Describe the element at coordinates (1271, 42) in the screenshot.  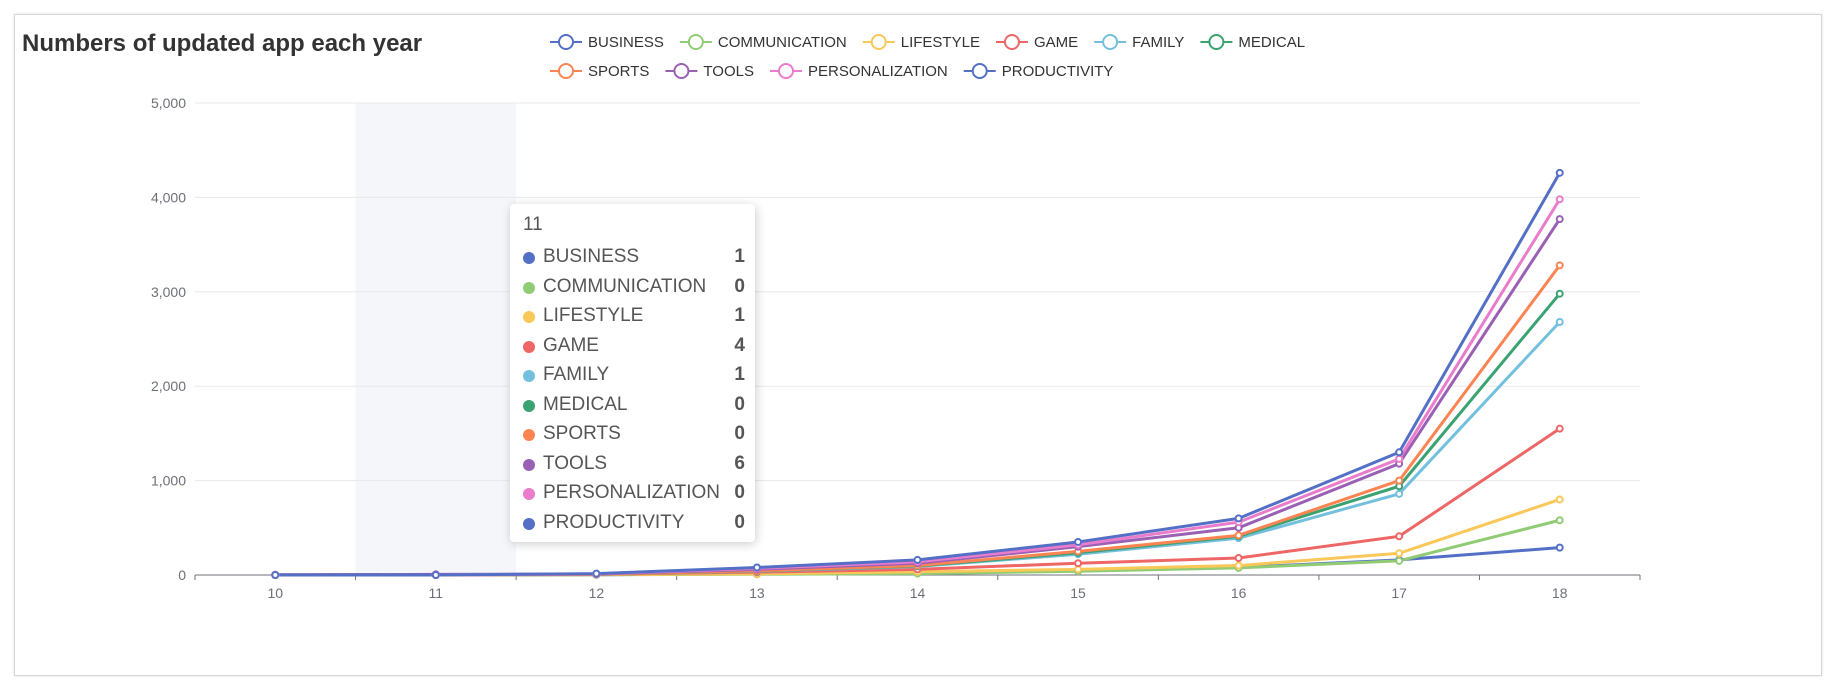
I see `legend-label: MEDICAL` at that location.